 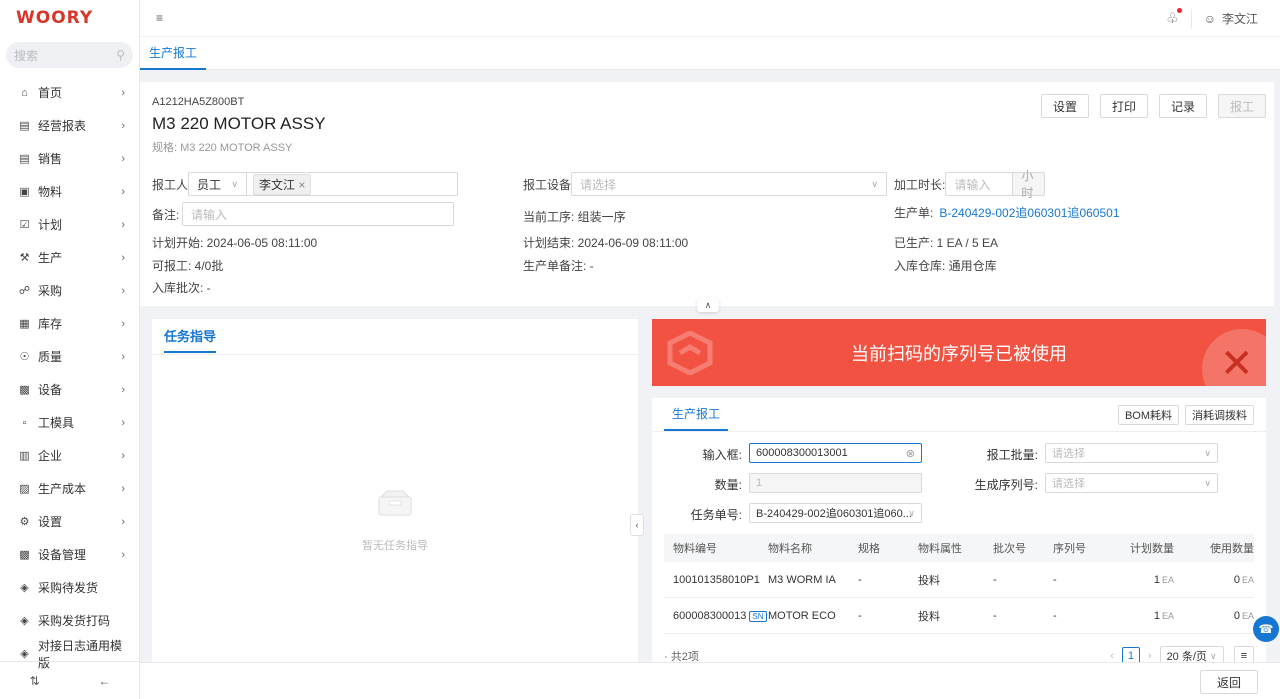 What do you see at coordinates (69, 224) in the screenshot?
I see `sidebar-item-4: ☑ 计划 ›` at bounding box center [69, 224].